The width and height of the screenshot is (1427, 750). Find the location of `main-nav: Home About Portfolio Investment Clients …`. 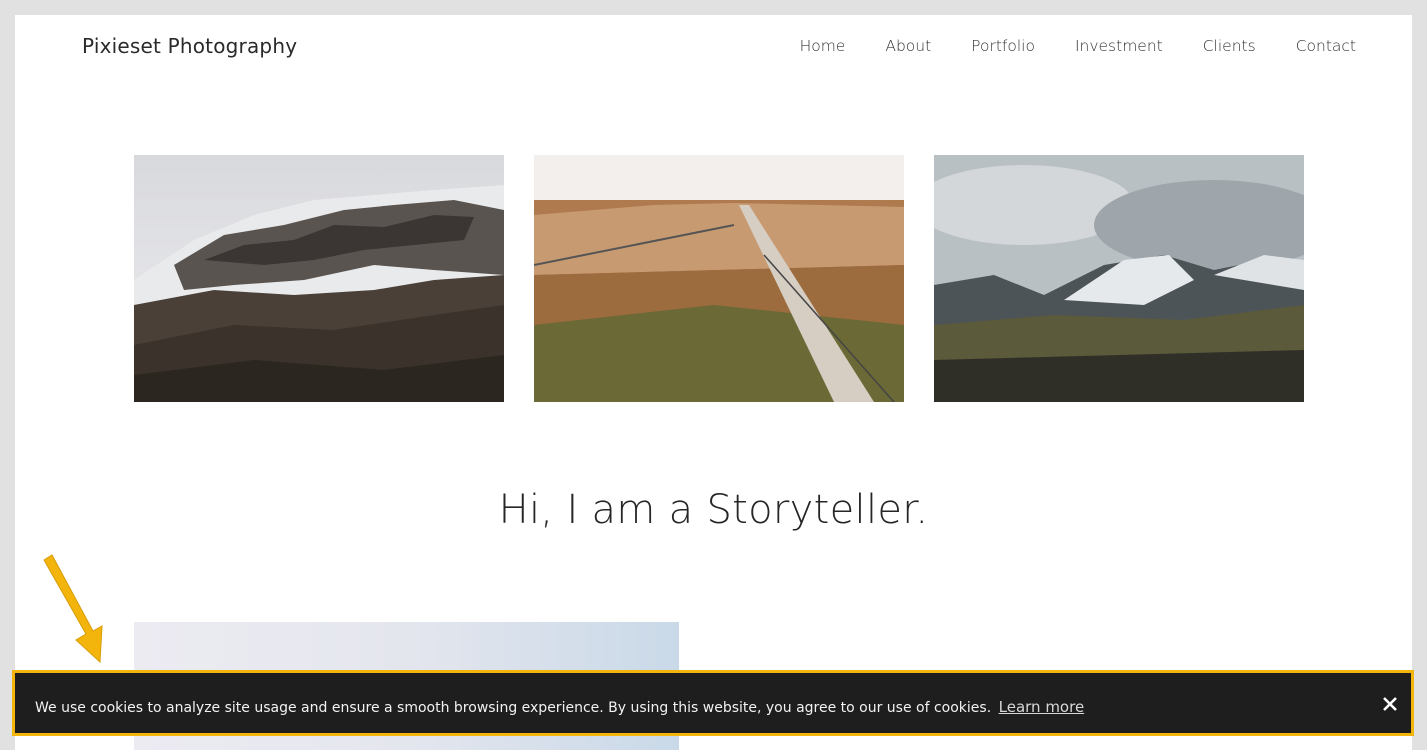

main-nav: Home About Portfolio Investment Clients … is located at coordinates (1078, 46).